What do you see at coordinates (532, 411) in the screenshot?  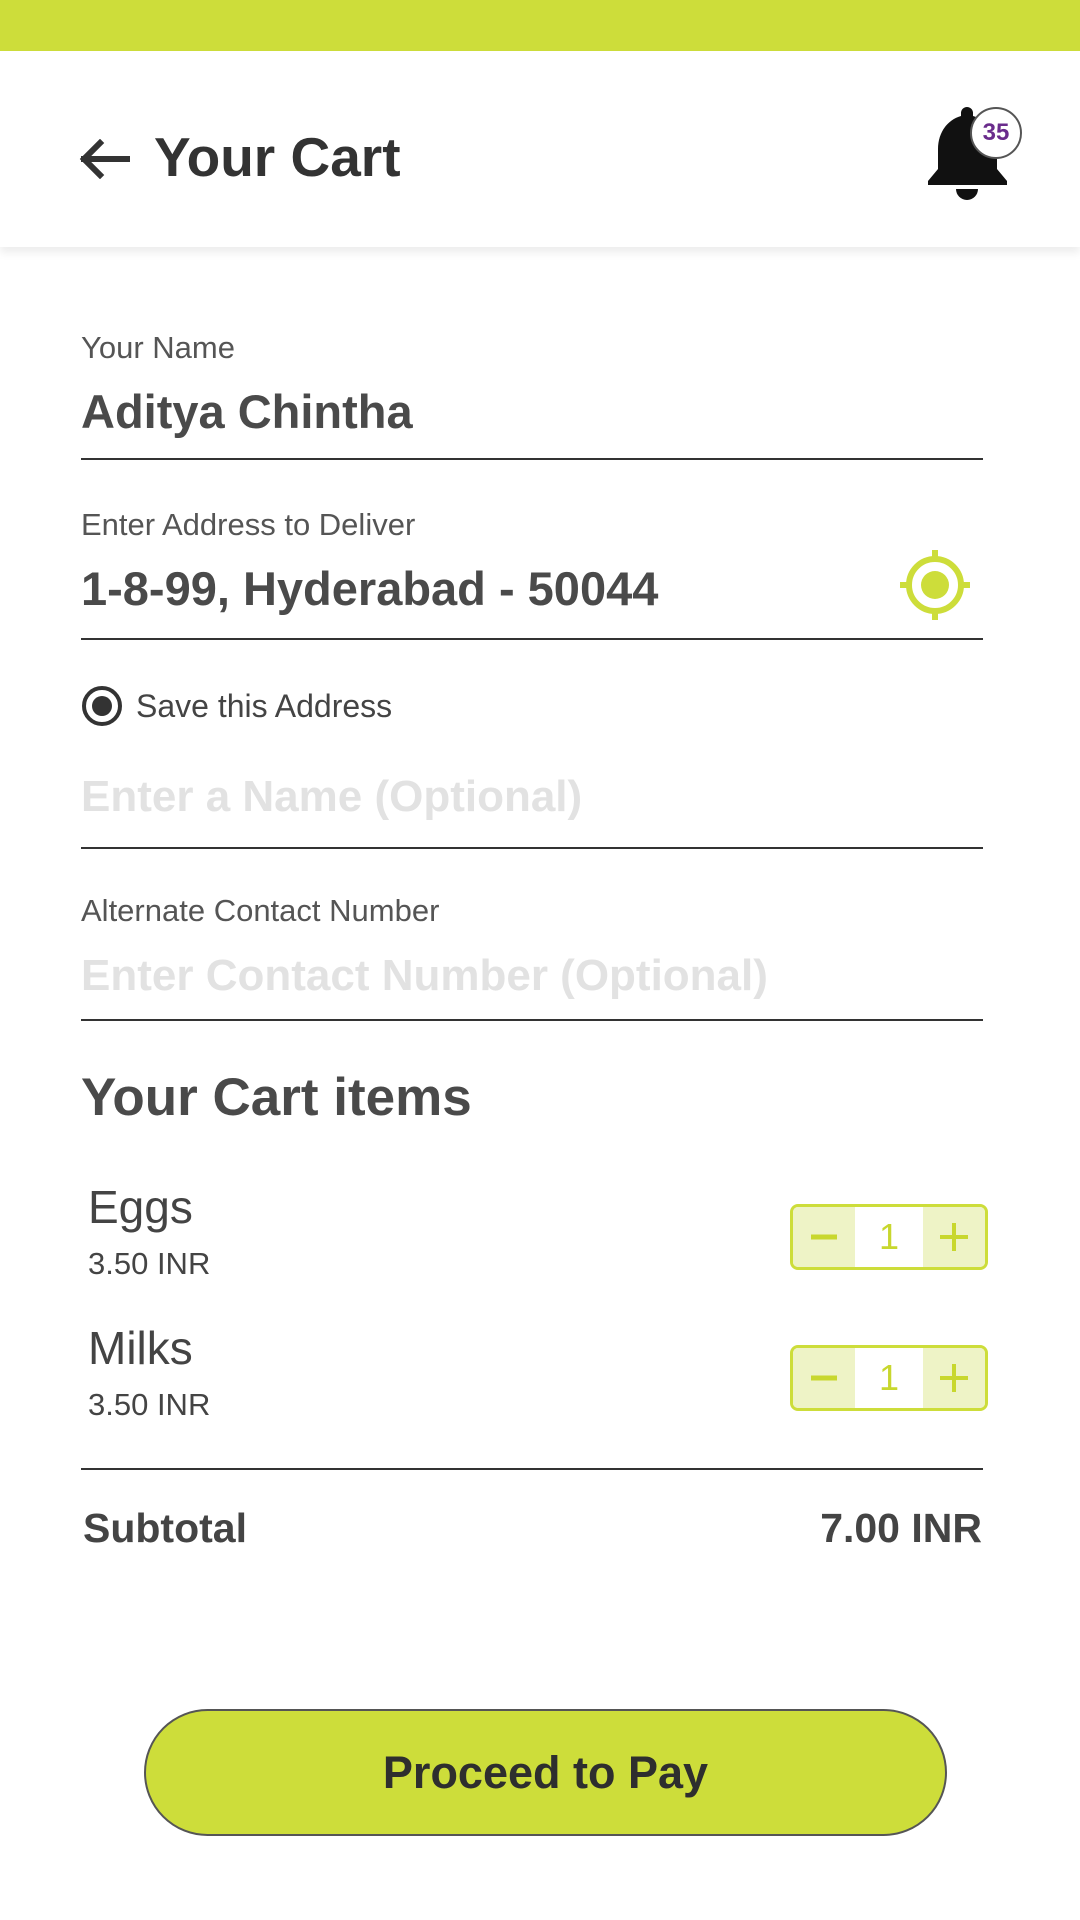 I see `name-value: Aditya Chintha` at bounding box center [532, 411].